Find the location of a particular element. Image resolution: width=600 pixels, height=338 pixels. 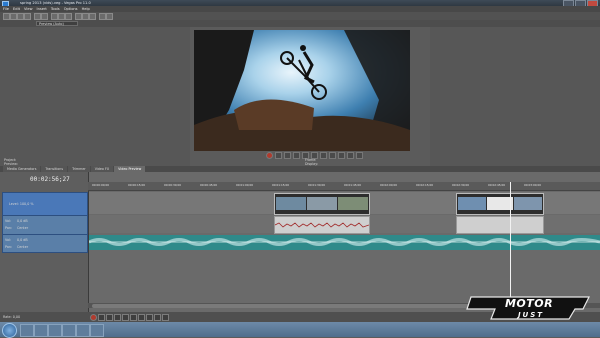

preview-frame-image is located at coordinates (302, 90).